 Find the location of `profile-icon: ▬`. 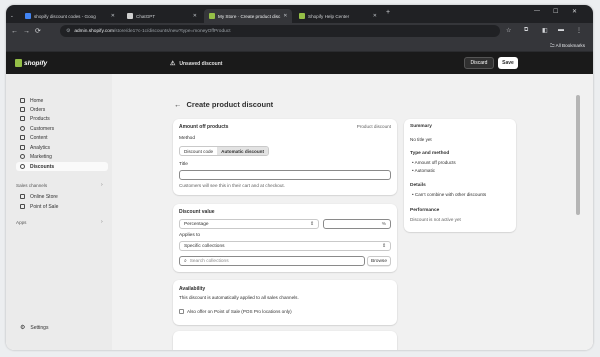

profile-icon: ▬ is located at coordinates (561, 30).